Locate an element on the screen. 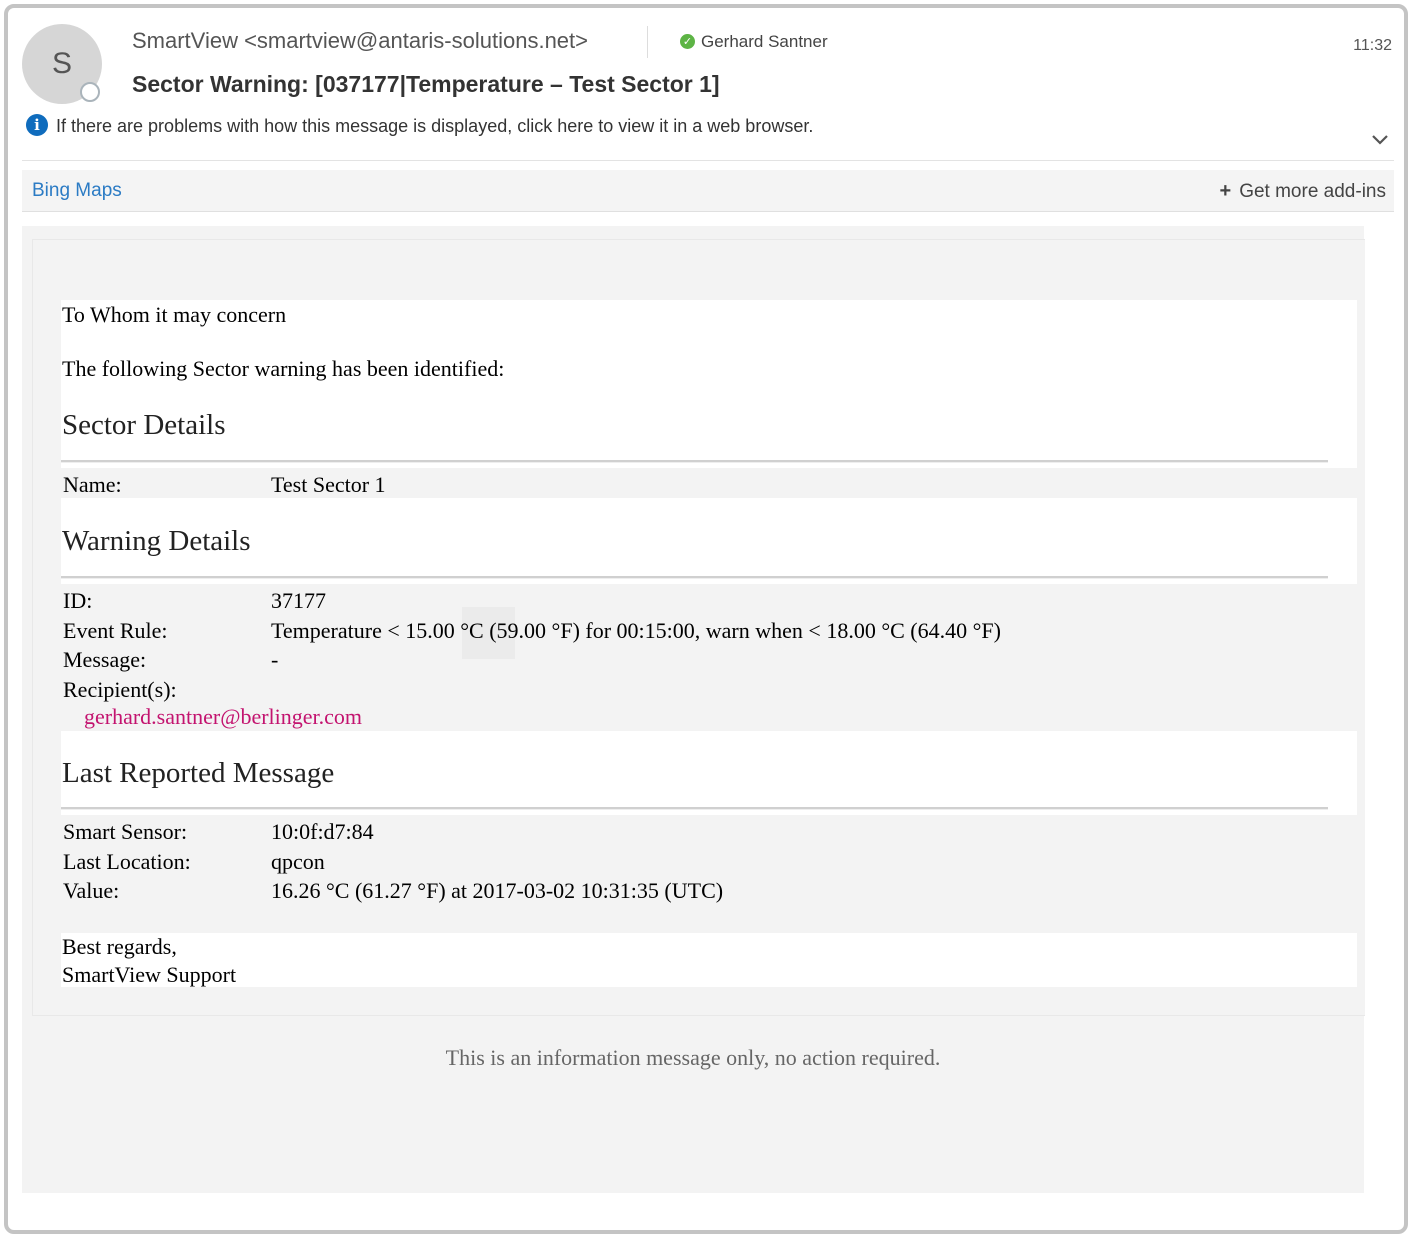 This screenshot has height=1234, width=1413. warning-id-label: ID: is located at coordinates (78, 600).